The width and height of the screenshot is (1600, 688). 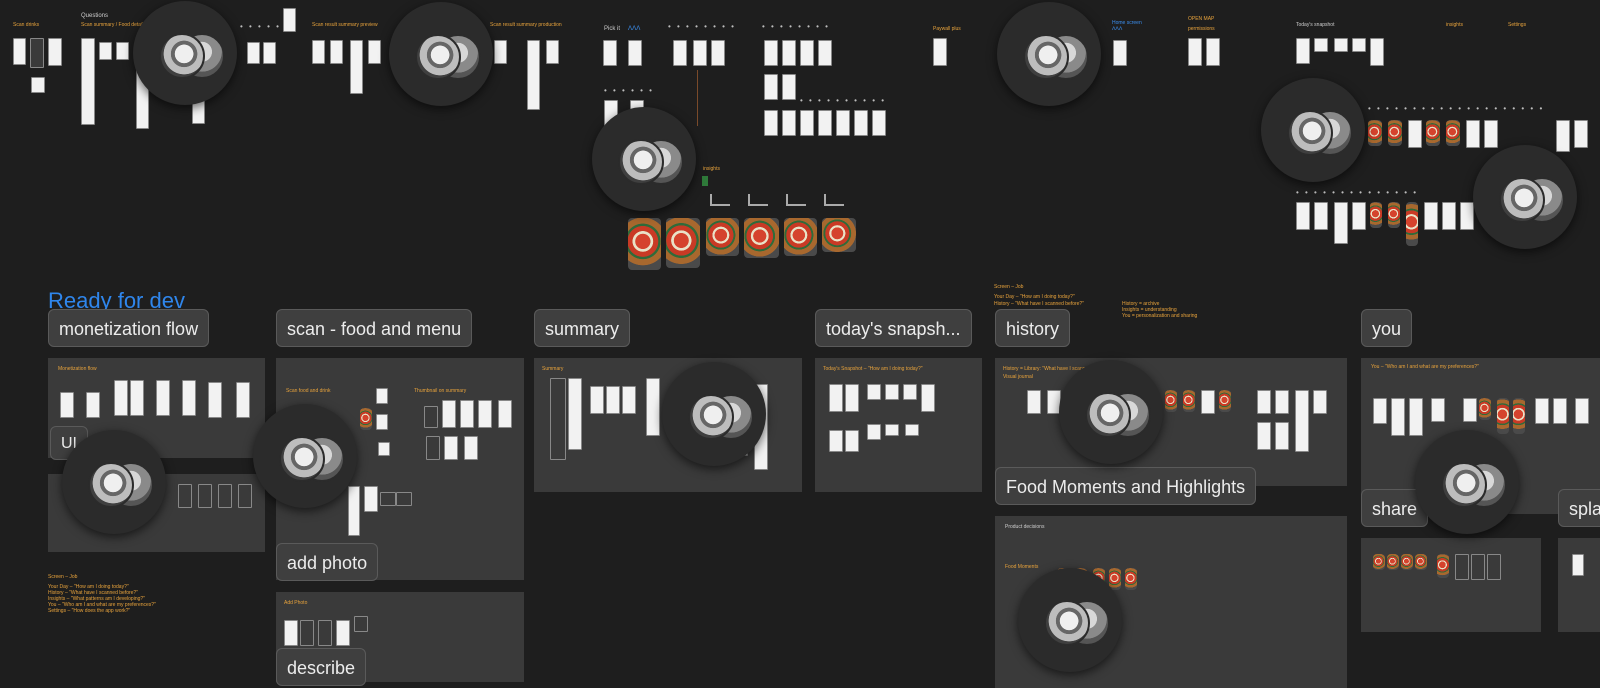 I want to click on food-moments-label: Food Moments and Highlights, so click(x=1126, y=486).